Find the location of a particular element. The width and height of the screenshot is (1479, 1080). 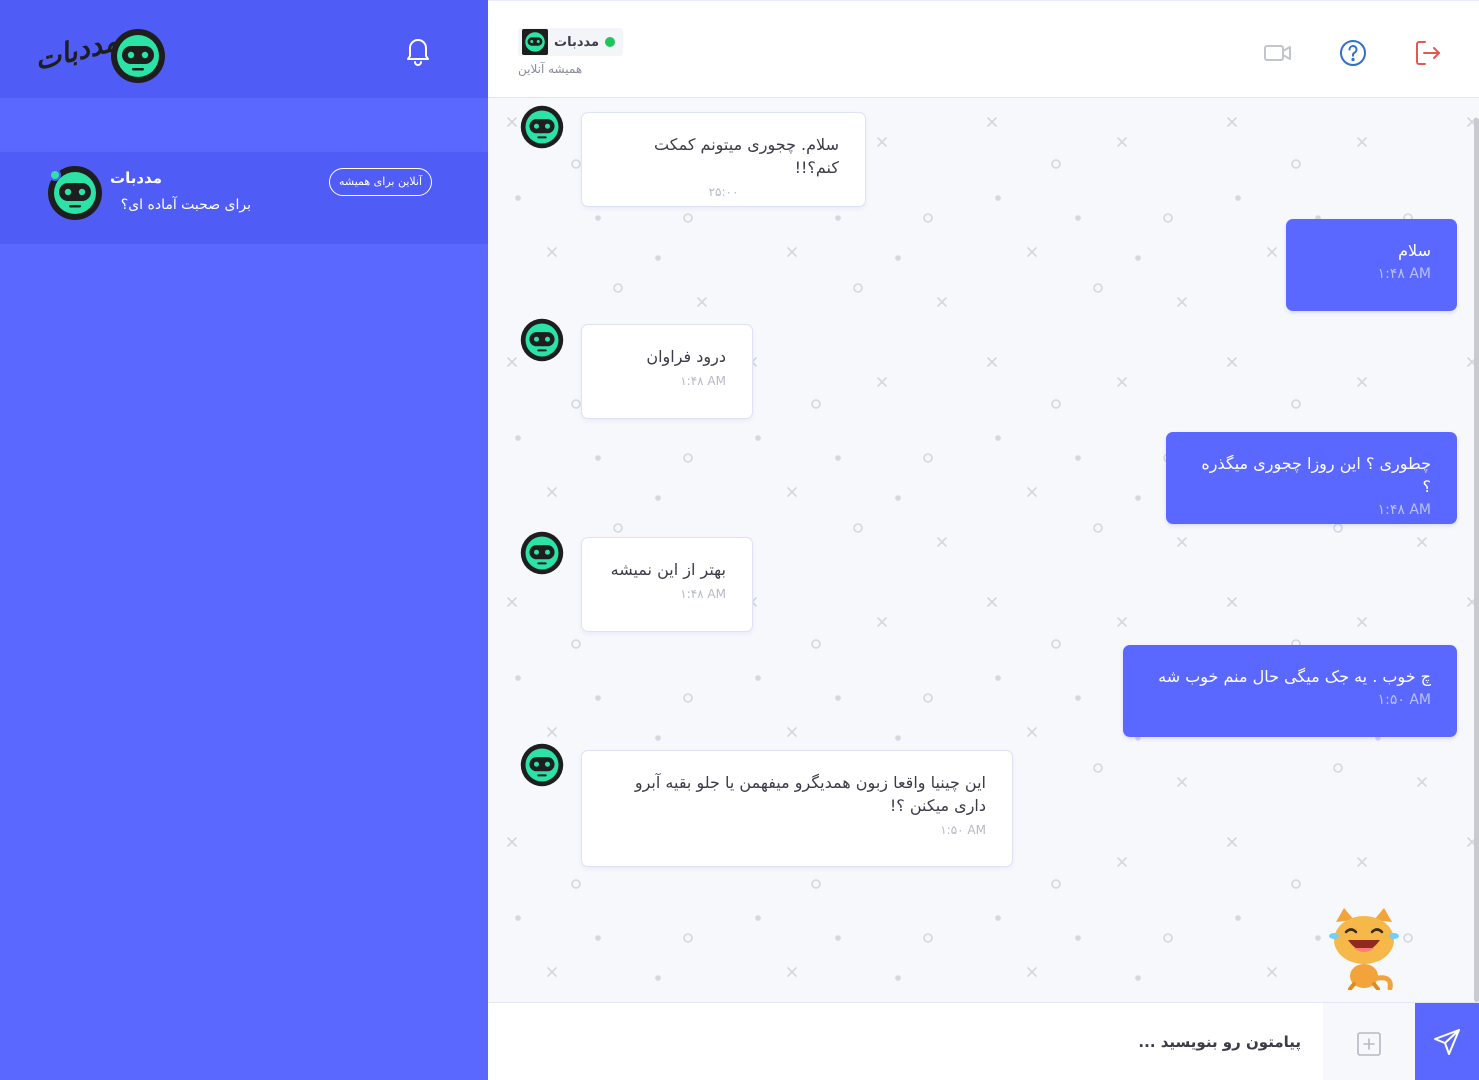

add-attachment-icon is located at coordinates (1369, 1044).